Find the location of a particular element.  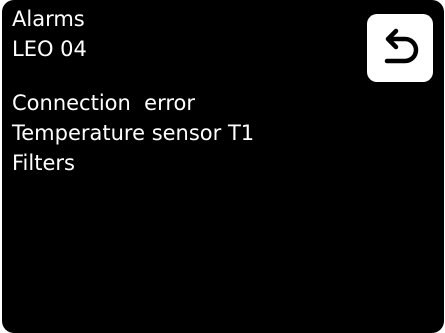

alarm-item-connection-error: Connection error is located at coordinates (104, 103).